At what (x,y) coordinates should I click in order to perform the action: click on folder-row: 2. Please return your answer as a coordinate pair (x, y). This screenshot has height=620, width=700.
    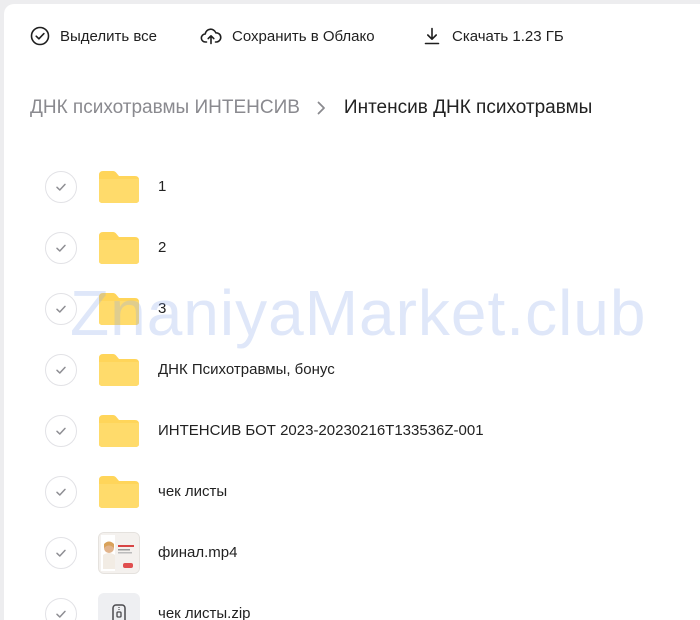
    Looking at the image, I should click on (352, 247).